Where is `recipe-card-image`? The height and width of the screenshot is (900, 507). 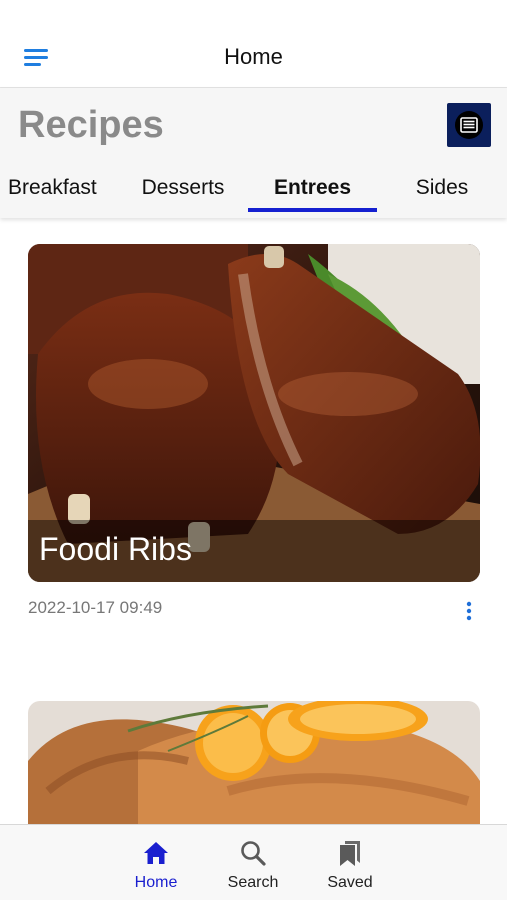 recipe-card-image is located at coordinates (254, 771).